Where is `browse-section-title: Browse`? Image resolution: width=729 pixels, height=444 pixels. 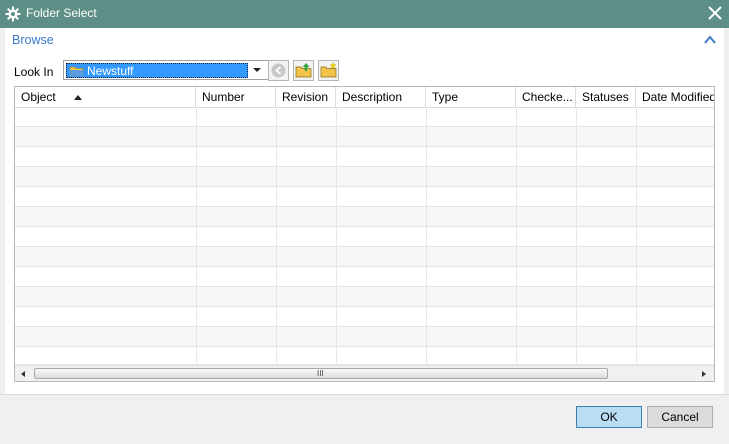
browse-section-title: Browse is located at coordinates (33, 40).